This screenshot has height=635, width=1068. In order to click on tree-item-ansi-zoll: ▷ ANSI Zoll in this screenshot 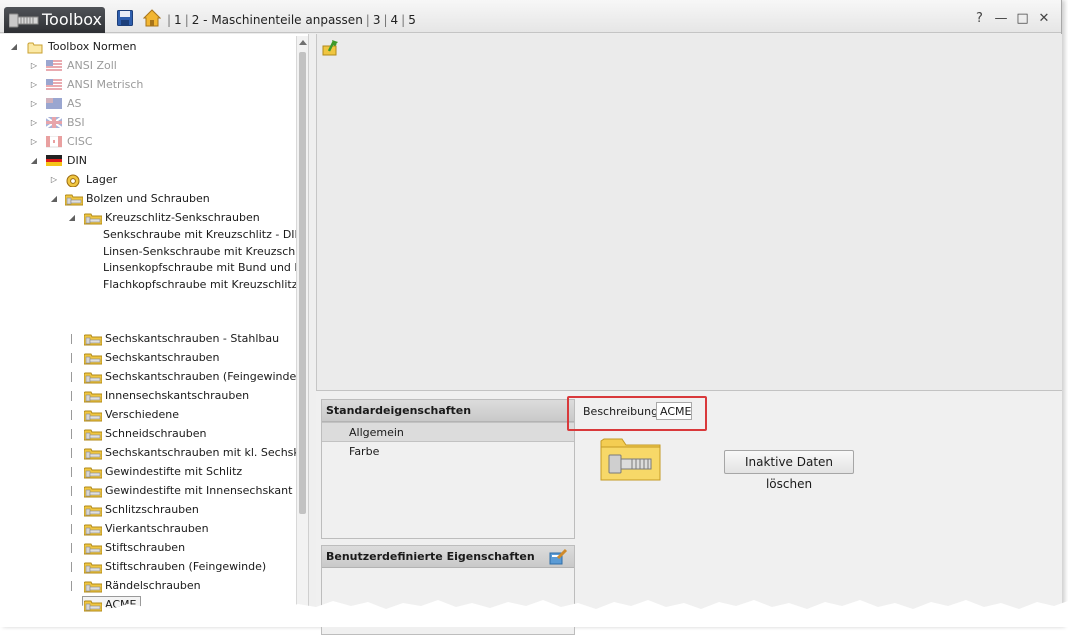, I will do `click(148, 66)`.